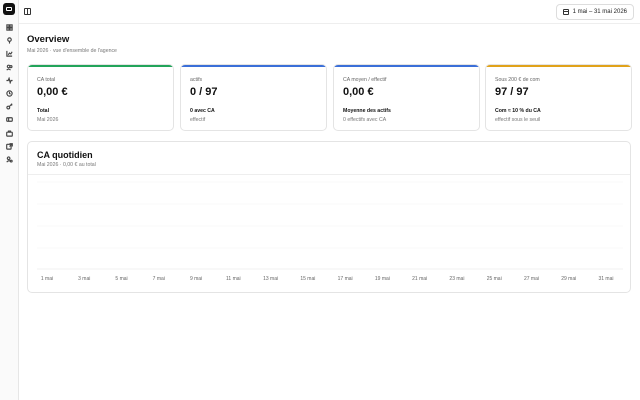 The height and width of the screenshot is (400, 640). I want to click on clock-icon, so click(9, 93).